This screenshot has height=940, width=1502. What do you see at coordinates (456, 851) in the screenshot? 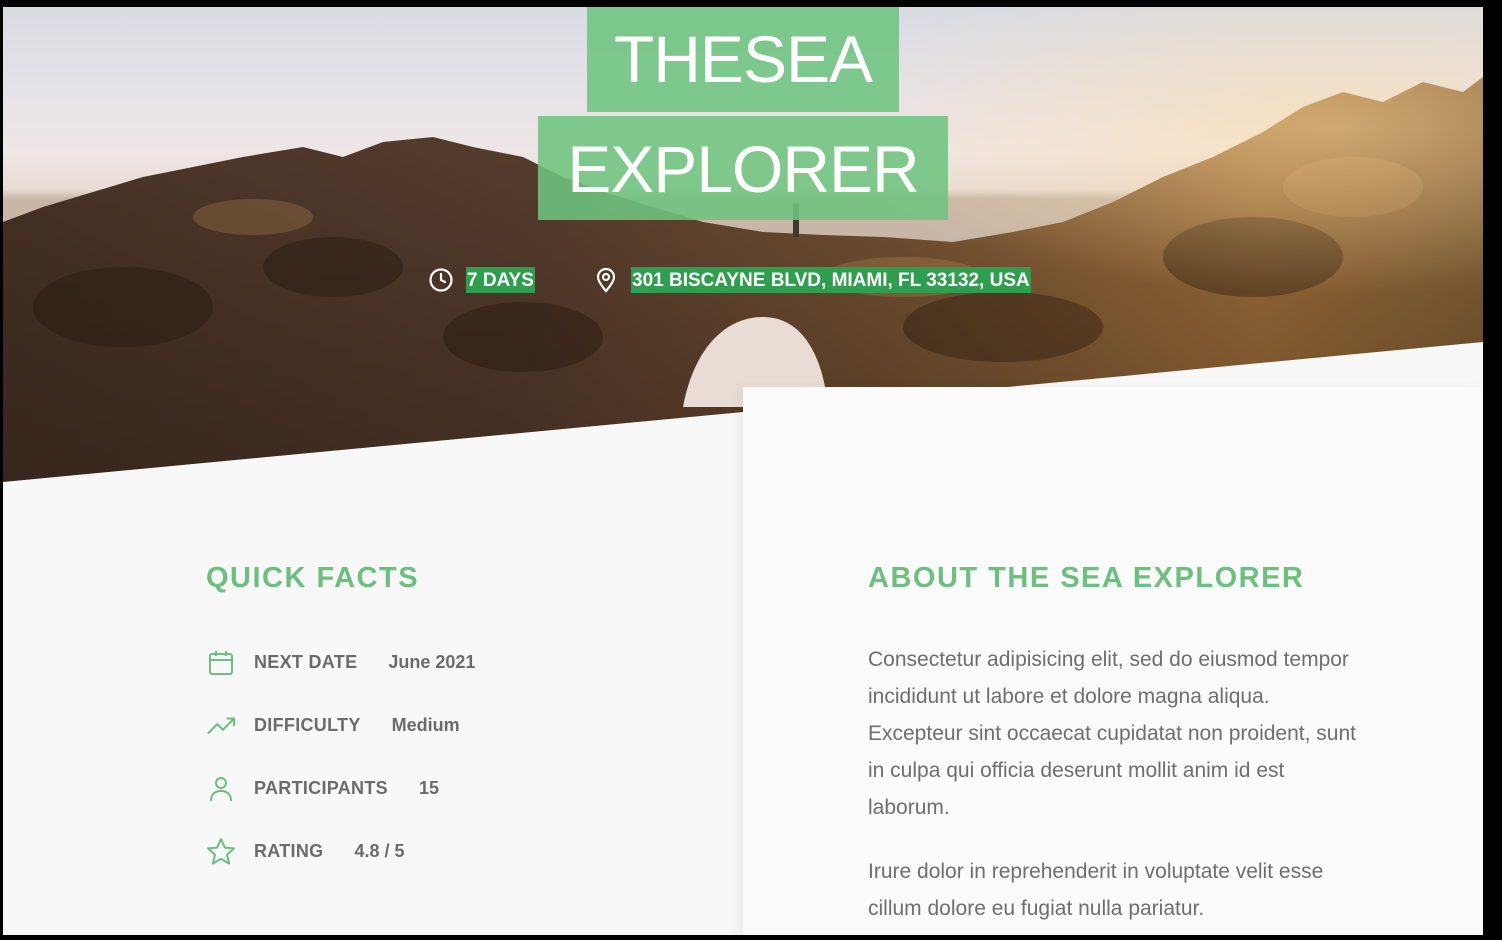
I see `fact-rating: RATING 4.8 / 5` at bounding box center [456, 851].